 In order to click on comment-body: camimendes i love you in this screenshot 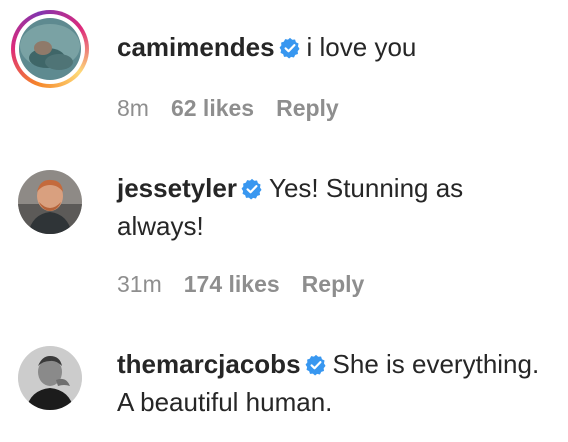, I will do `click(337, 49)`.